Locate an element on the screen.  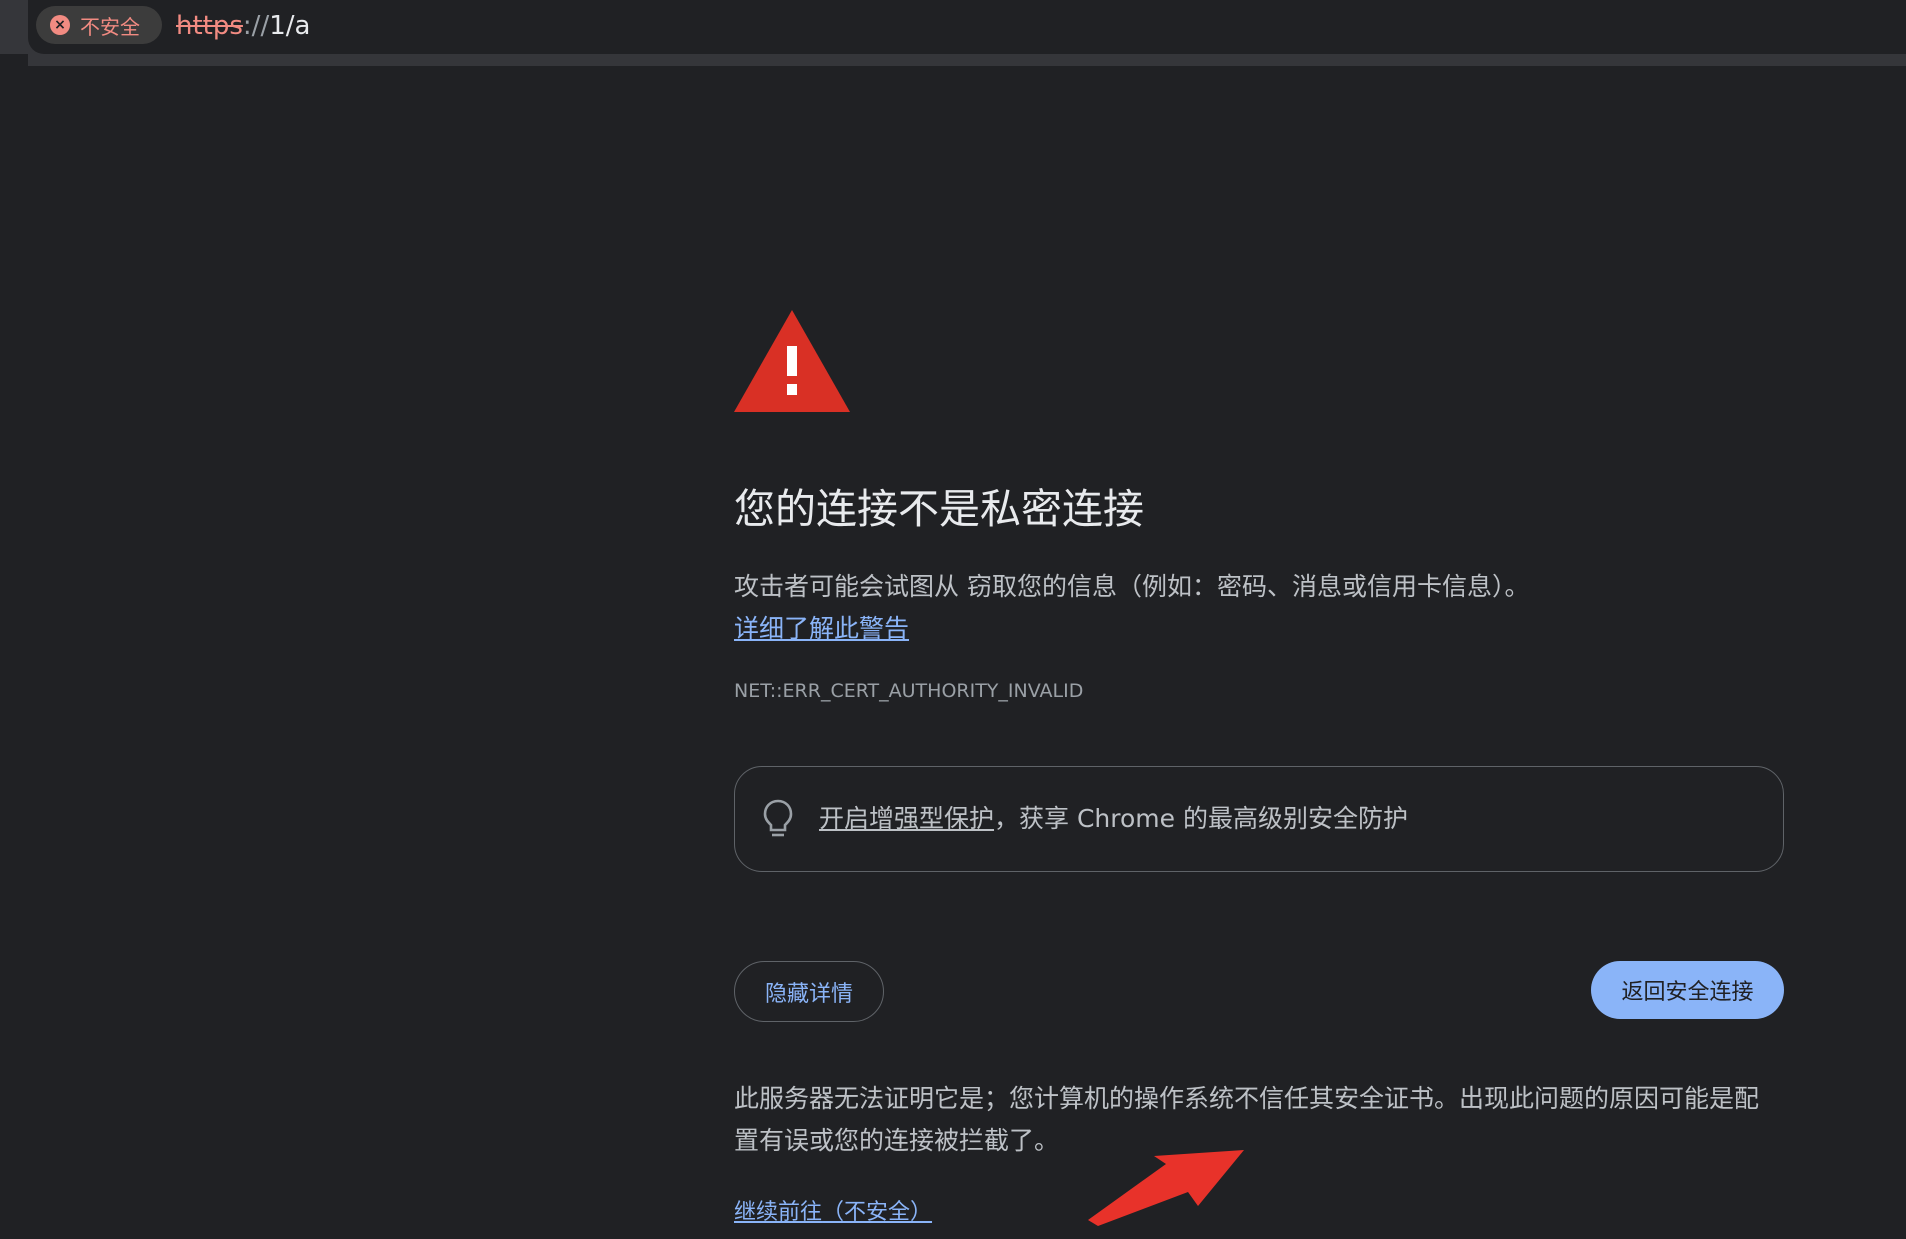
url-scheme: https is located at coordinates (209, 26).